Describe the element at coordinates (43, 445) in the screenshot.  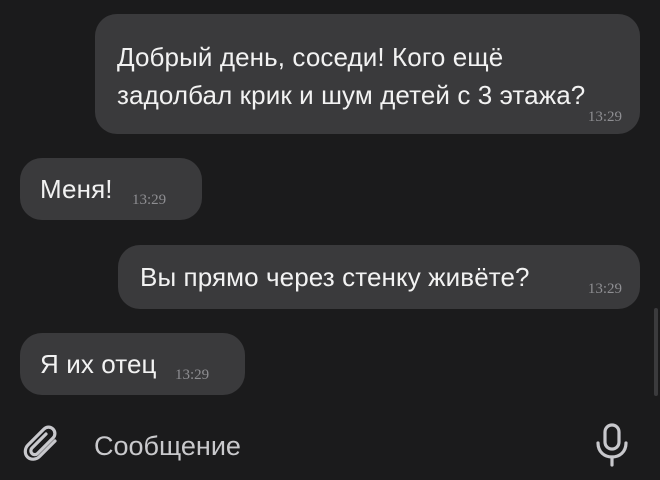
I see `paperclip-icon` at that location.